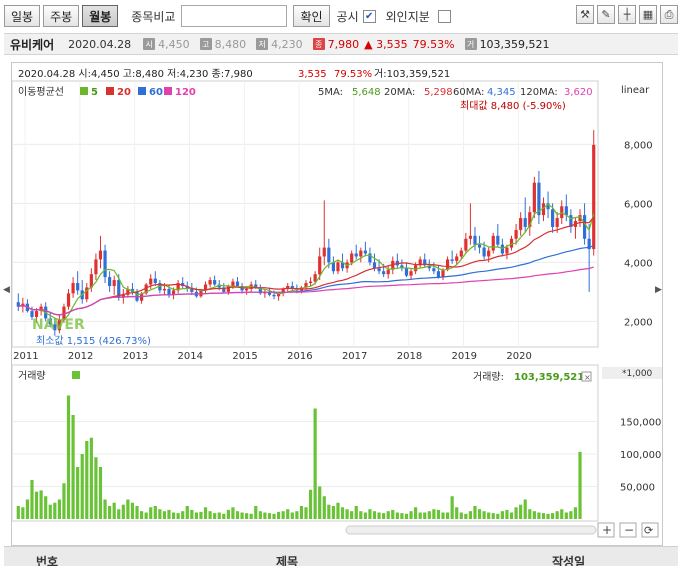 The width and height of the screenshot is (682, 566). I want to click on col-number: 번호, so click(47, 559).